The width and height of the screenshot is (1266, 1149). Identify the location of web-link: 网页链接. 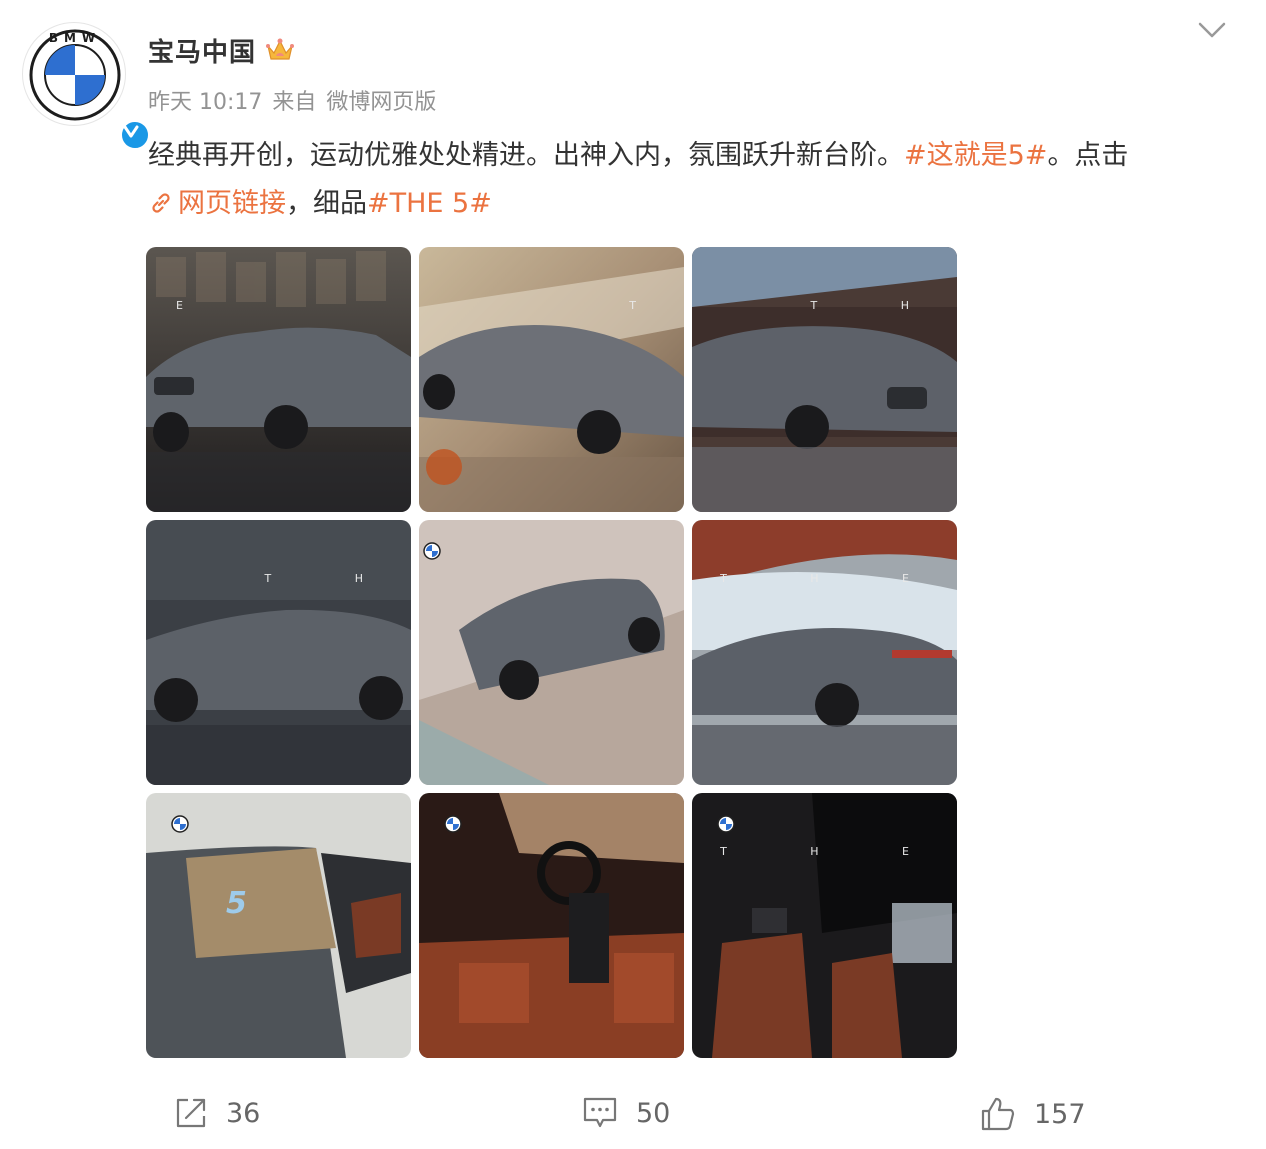
(217, 203).